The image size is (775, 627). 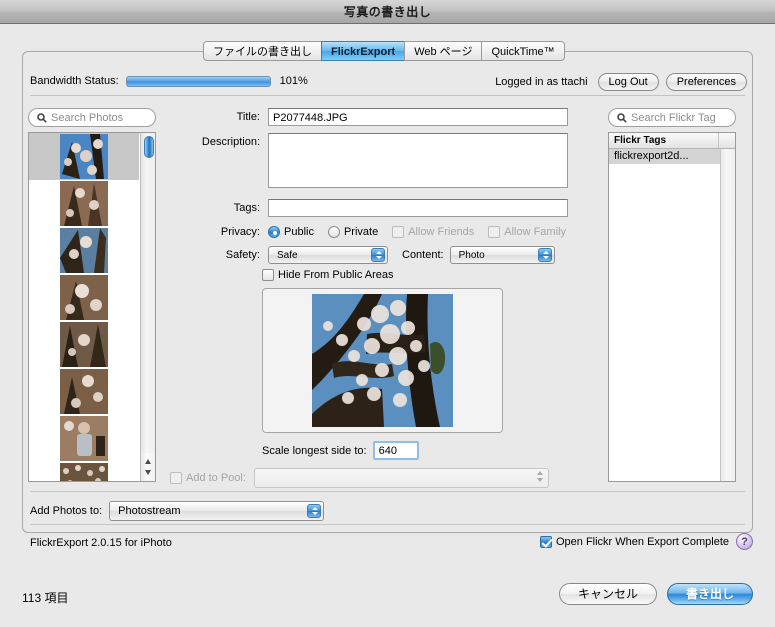 What do you see at coordinates (101, 543) in the screenshot?
I see `version-text: FlickrExport 2.0.15 for iPhoto` at bounding box center [101, 543].